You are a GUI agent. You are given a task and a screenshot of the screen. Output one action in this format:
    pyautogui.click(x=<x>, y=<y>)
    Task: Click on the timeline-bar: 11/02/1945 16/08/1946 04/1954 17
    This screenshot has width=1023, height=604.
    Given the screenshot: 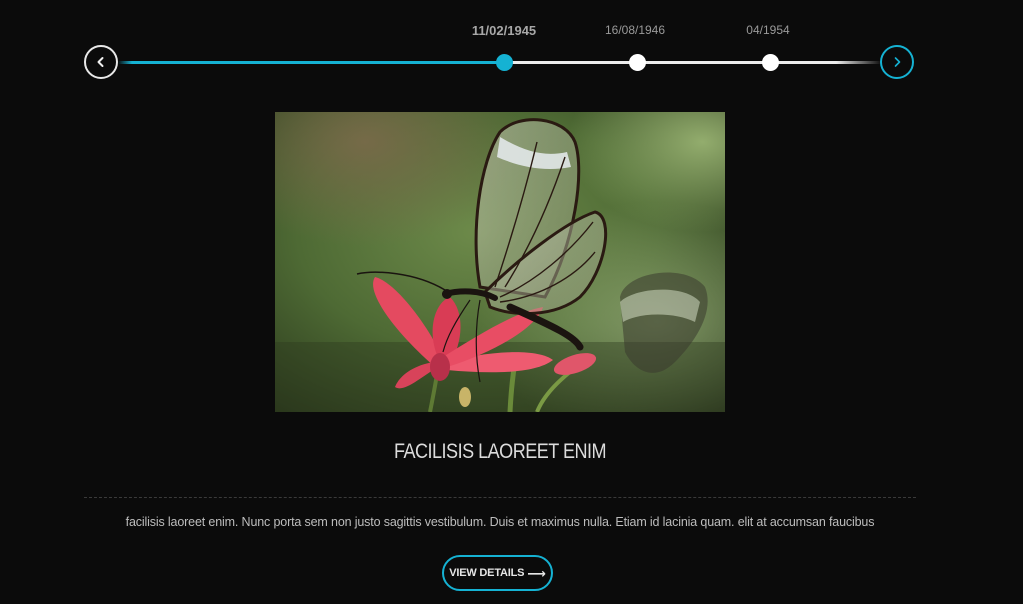 What is the action you would take?
    pyautogui.click(x=511, y=45)
    